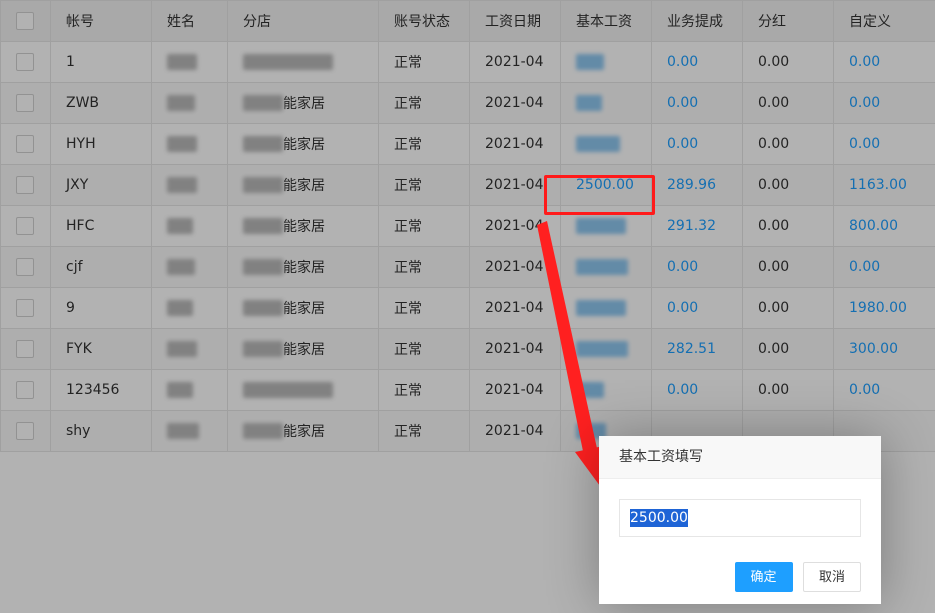 The image size is (935, 613). What do you see at coordinates (659, 518) in the screenshot?
I see `selected-input-text: 2500.00` at bounding box center [659, 518].